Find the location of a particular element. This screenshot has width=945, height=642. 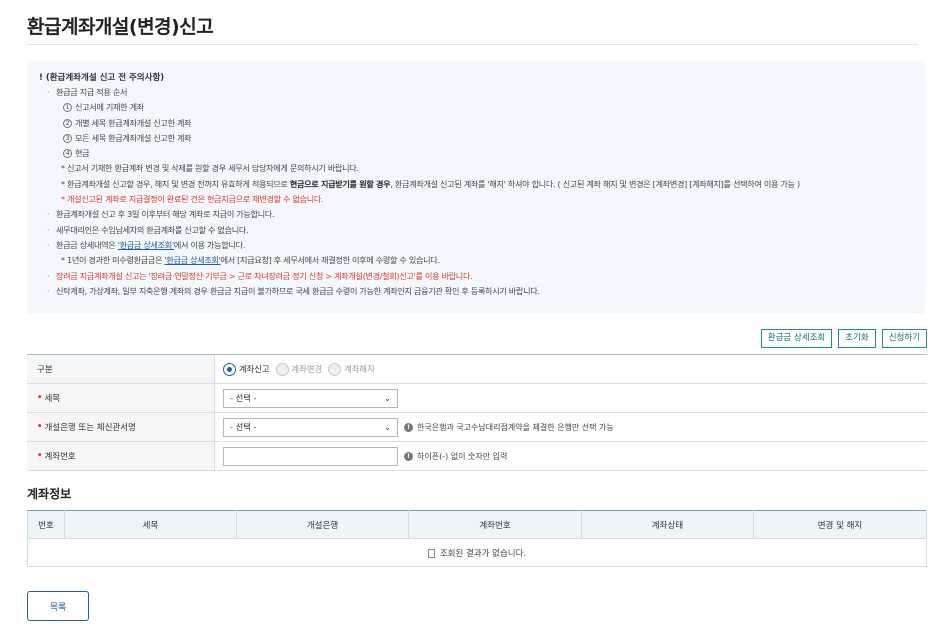

form-row-tax: • 세목 - 선택 - ⌄ is located at coordinates (477, 398).